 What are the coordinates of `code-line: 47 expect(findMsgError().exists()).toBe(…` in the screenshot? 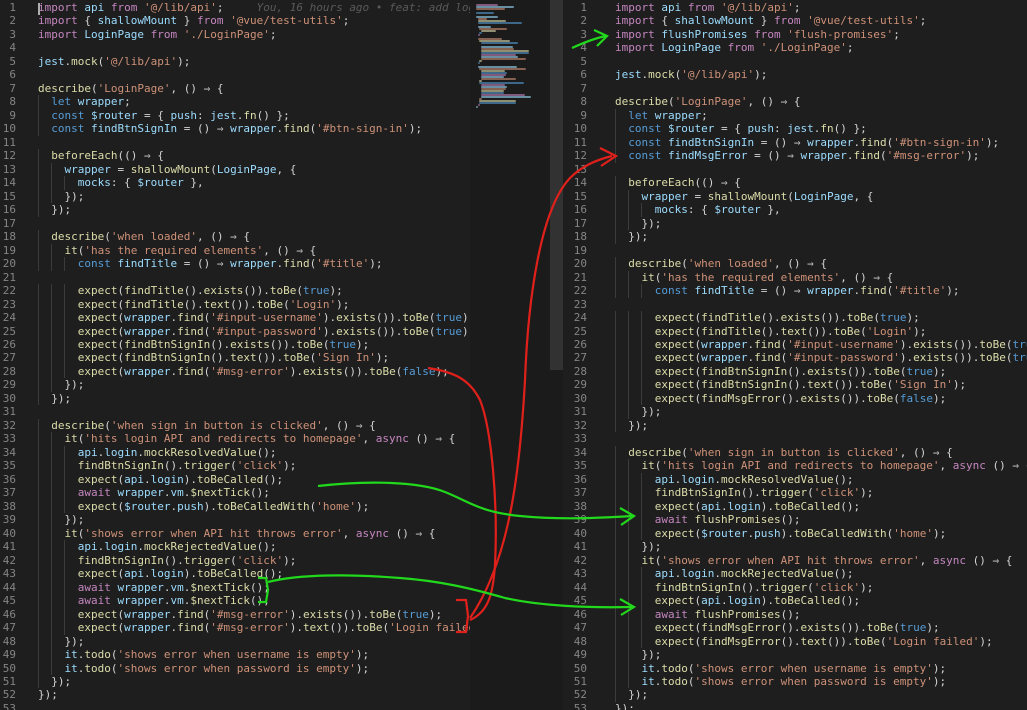 It's located at (795, 628).